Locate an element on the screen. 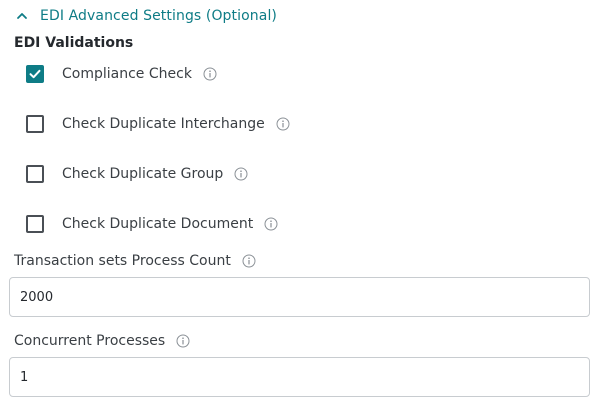  concurrent-processes-label: Concurrent Processes is located at coordinates (90, 341).